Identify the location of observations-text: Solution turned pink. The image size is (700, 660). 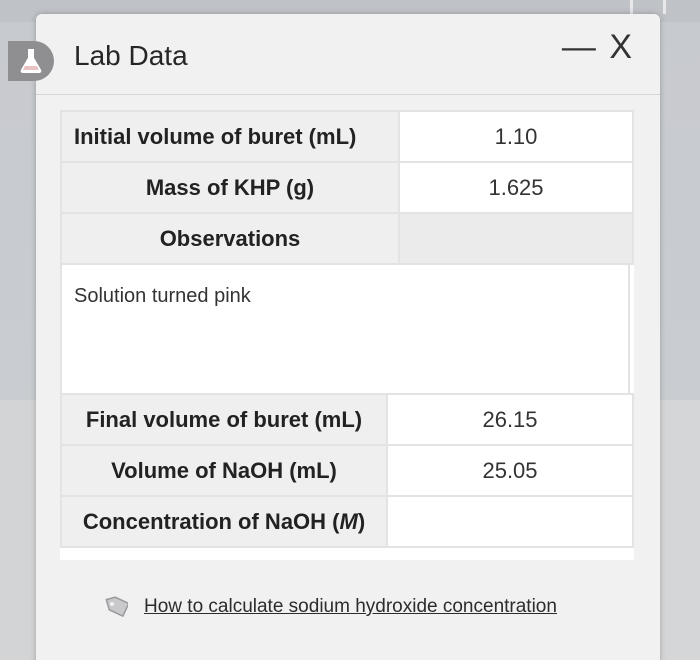
(162, 296).